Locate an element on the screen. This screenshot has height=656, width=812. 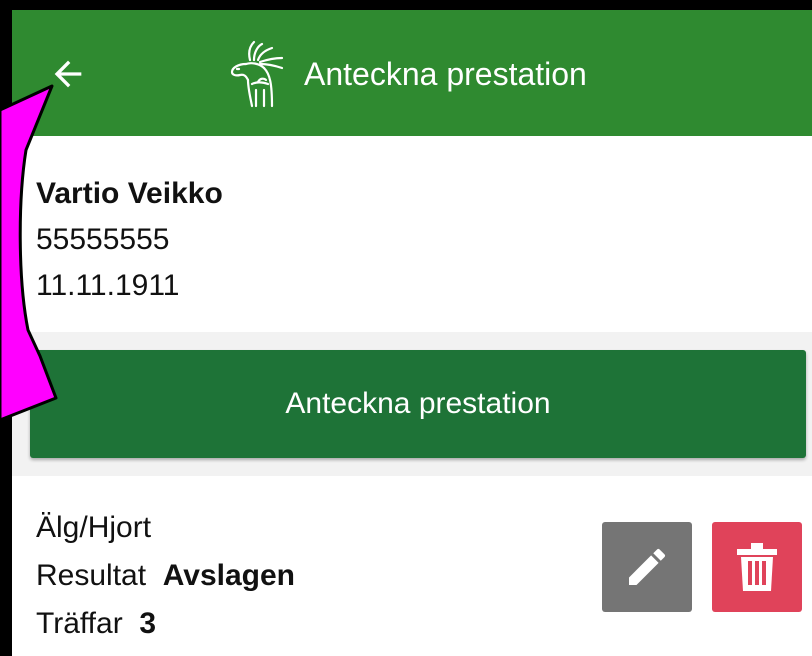
result-value: Avslagen is located at coordinates (229, 575).